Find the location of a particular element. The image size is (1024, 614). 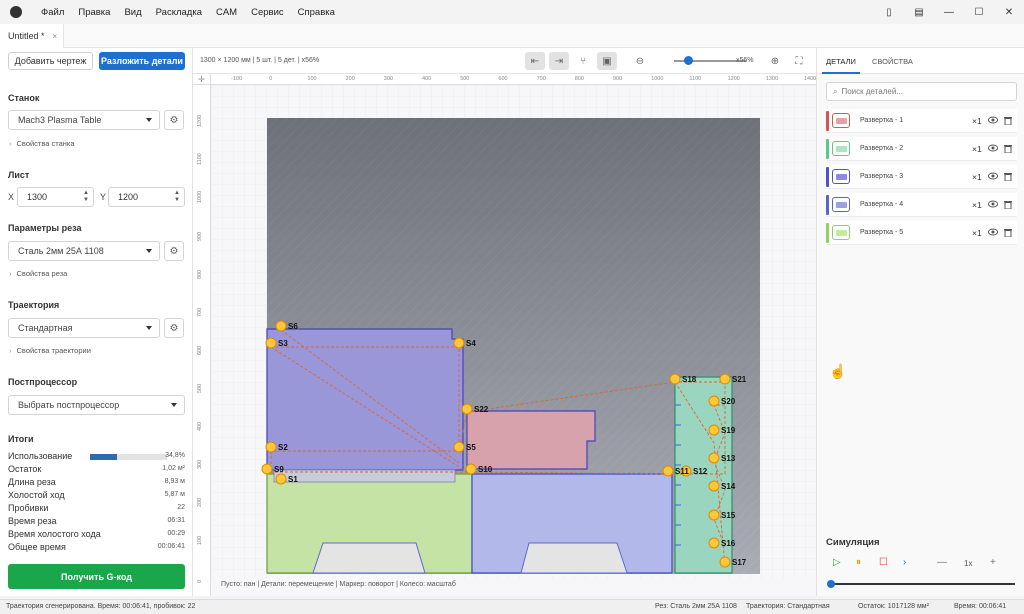

tab-properties: СВОЙСТВА is located at coordinates (892, 61).